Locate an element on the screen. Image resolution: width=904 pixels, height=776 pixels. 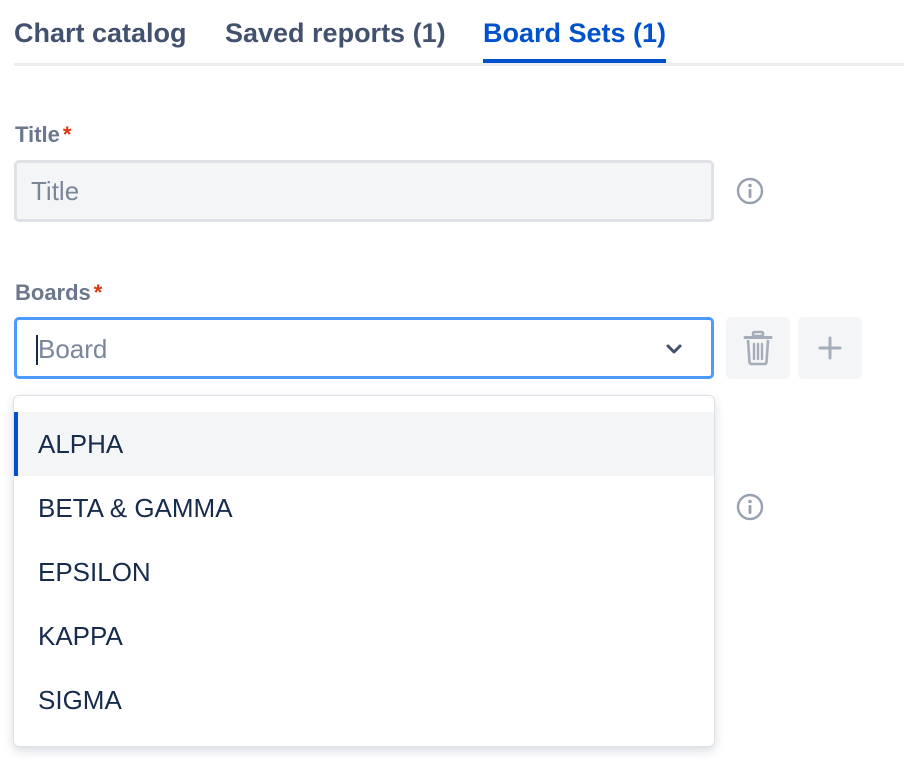
tab-chart-catalog: Chart catalog is located at coordinates (100, 39).